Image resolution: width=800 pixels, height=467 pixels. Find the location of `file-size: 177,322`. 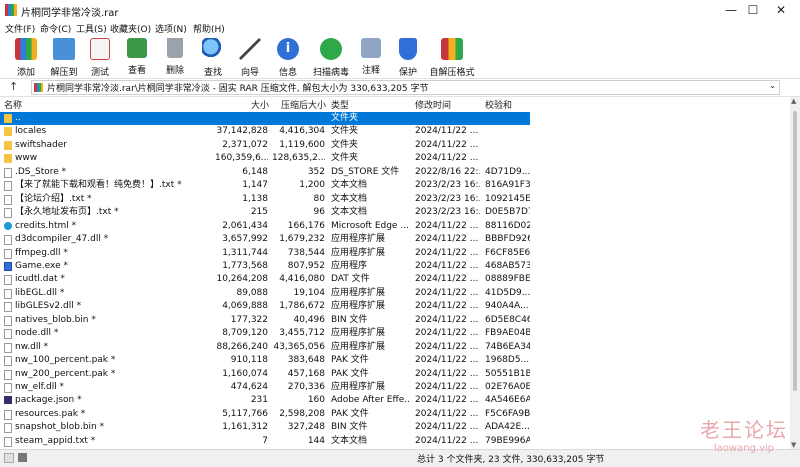

file-size: 177,322 is located at coordinates (249, 319).